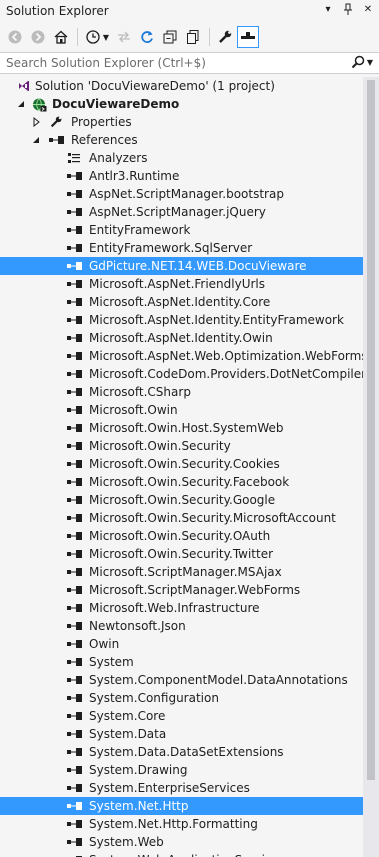 Image resolution: width=379 pixels, height=857 pixels. I want to click on tree-item-reference: AspNet.ScriptManager.jQuery, so click(181, 212).